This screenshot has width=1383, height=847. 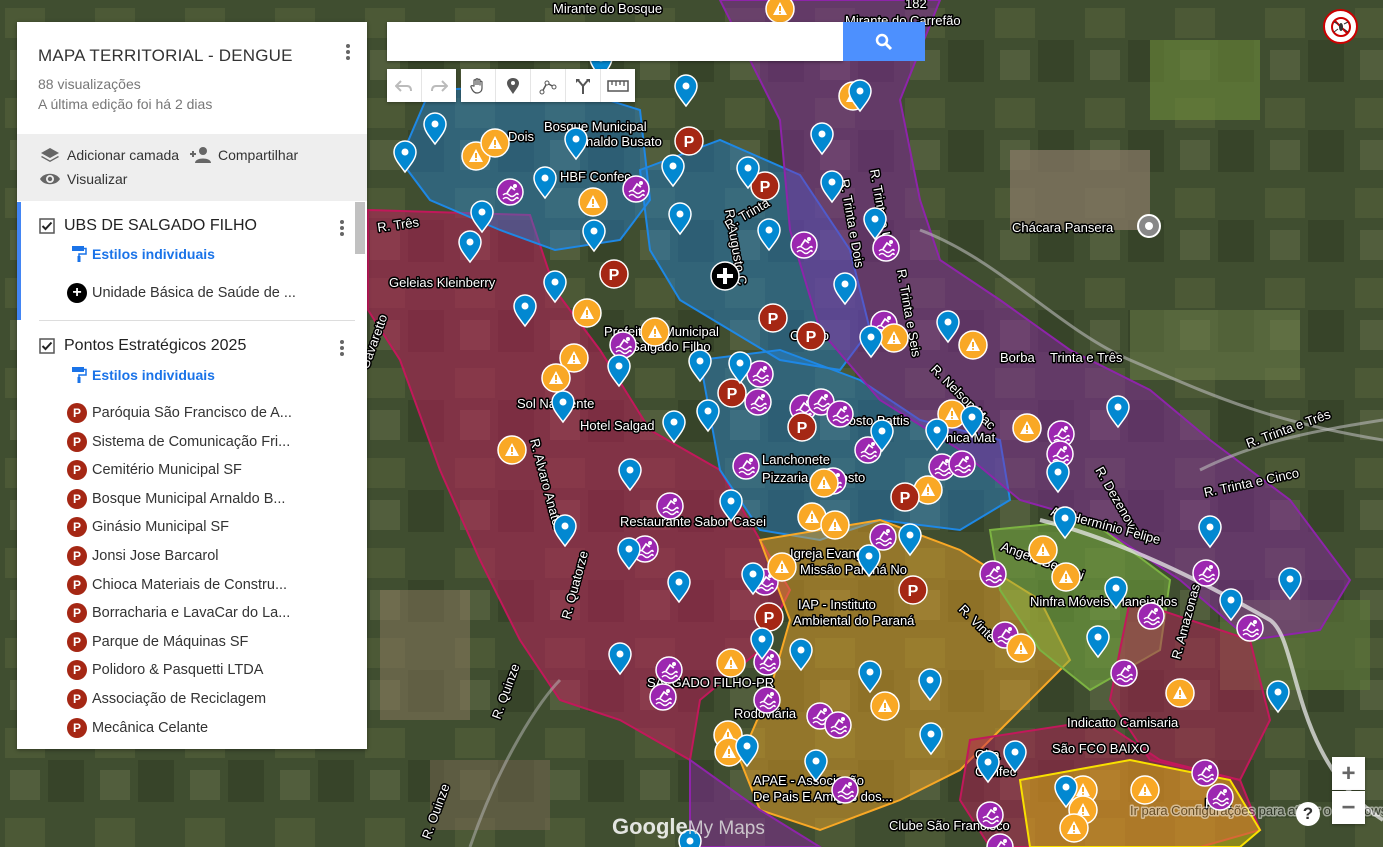 I want to click on add-marker-button, so click(x=513, y=85).